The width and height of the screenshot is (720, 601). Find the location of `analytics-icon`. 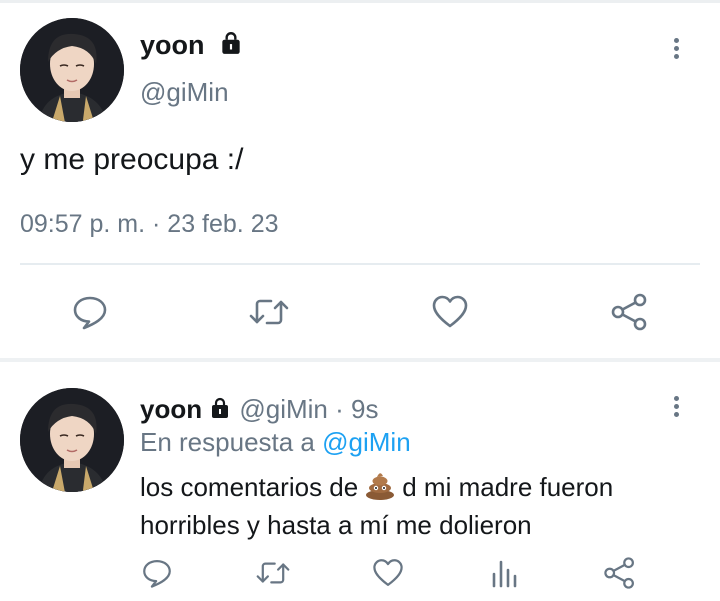

analytics-icon is located at coordinates (504, 574).